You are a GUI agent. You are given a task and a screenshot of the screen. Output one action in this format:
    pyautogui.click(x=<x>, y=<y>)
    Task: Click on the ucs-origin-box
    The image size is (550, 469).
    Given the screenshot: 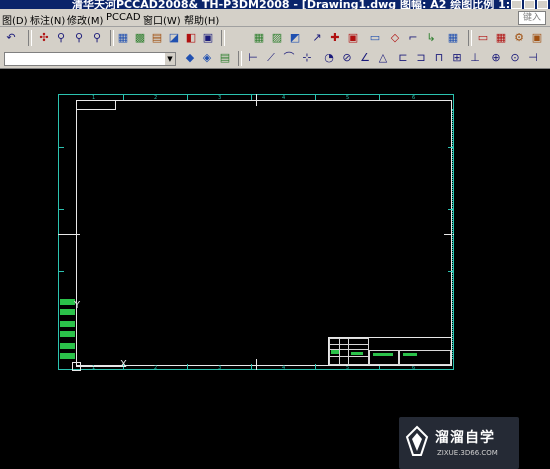 What is the action you would take?
    pyautogui.click(x=76, y=366)
    